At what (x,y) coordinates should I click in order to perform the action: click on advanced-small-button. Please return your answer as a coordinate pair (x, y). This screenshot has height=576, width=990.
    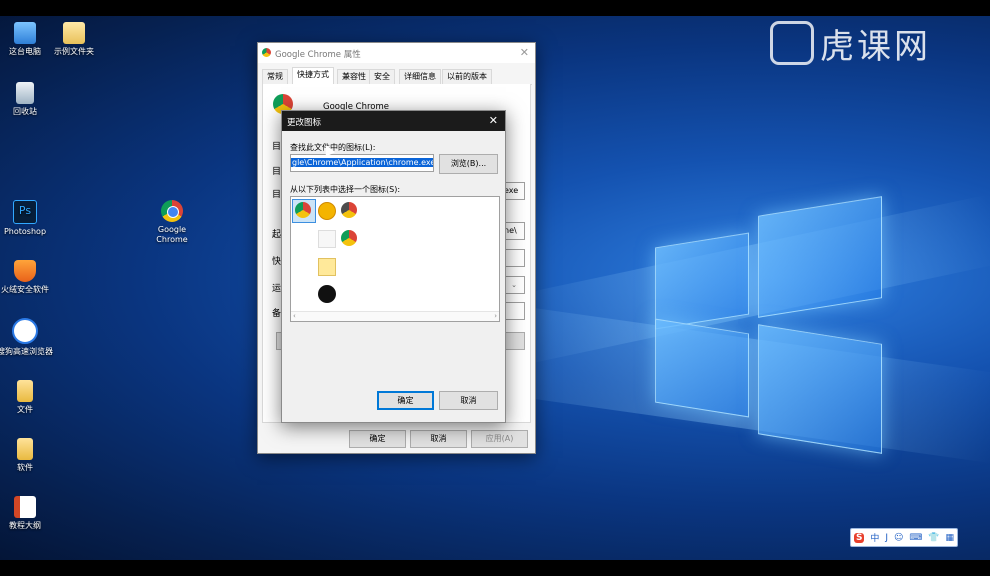
    Looking at the image, I should click on (514, 341).